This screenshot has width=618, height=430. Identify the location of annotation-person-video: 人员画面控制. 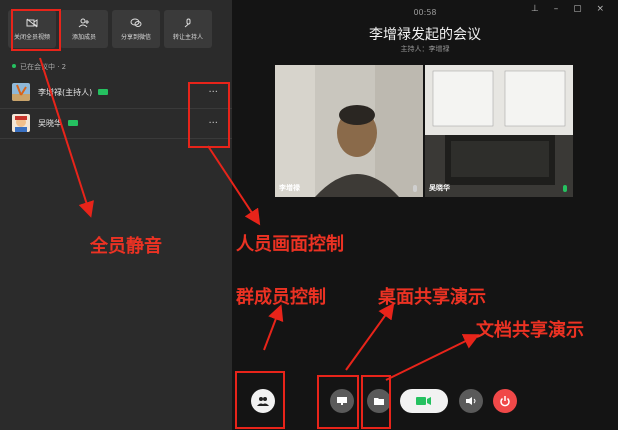
(290, 244).